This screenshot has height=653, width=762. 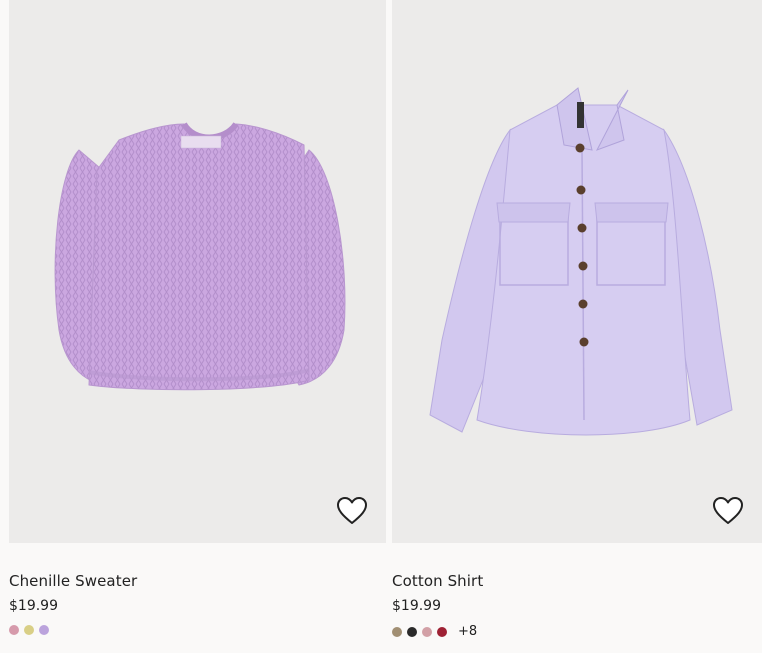 What do you see at coordinates (73, 581) in the screenshot?
I see `product-title: Chenille Sweater` at bounding box center [73, 581].